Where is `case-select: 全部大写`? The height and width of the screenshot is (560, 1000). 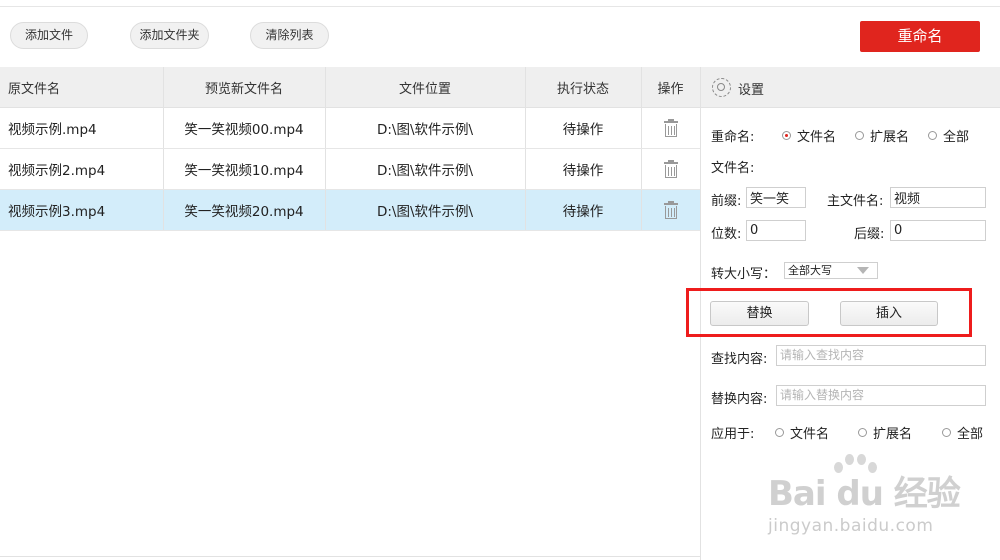 case-select: 全部大写 is located at coordinates (831, 270).